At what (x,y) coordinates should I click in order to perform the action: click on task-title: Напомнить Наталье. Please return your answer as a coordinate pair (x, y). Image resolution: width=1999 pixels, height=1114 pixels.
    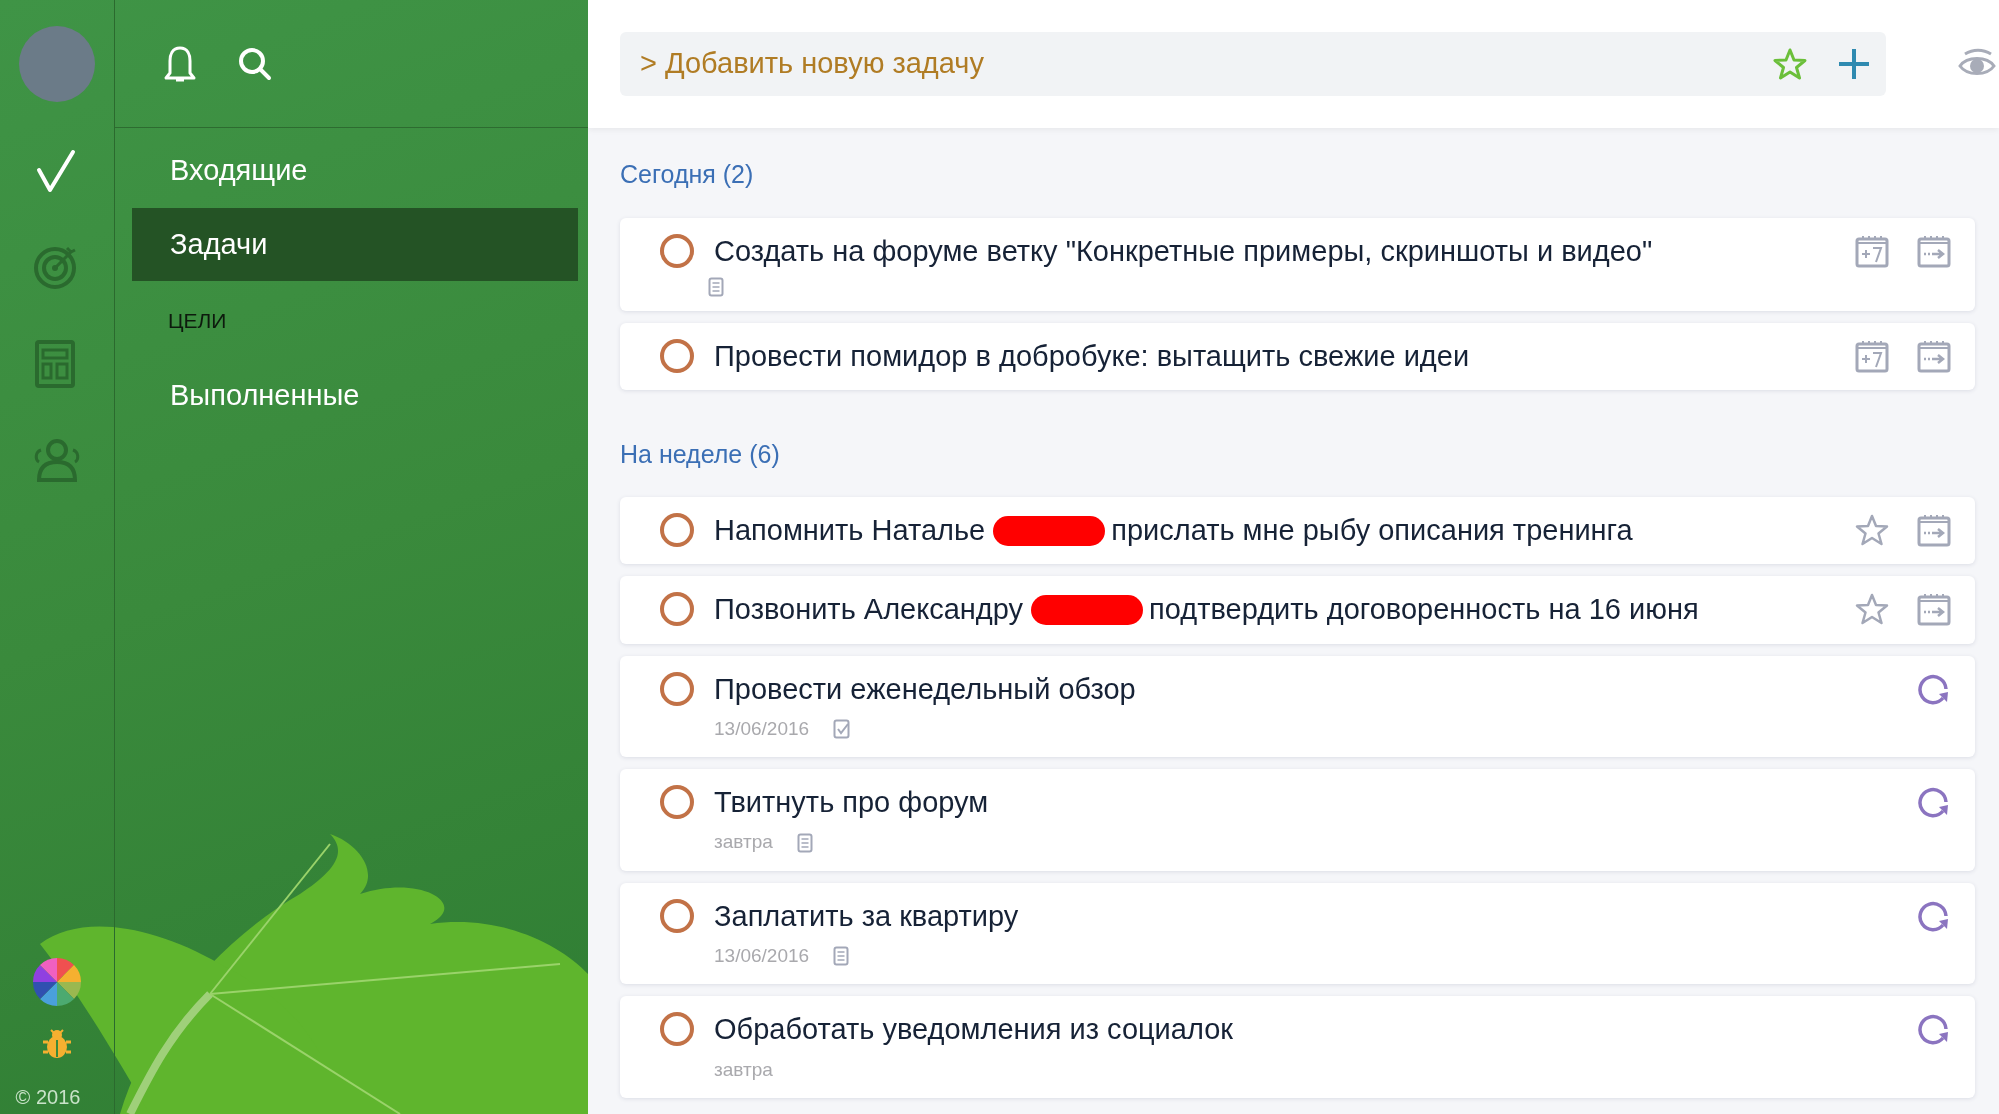
    Looking at the image, I should click on (850, 531).